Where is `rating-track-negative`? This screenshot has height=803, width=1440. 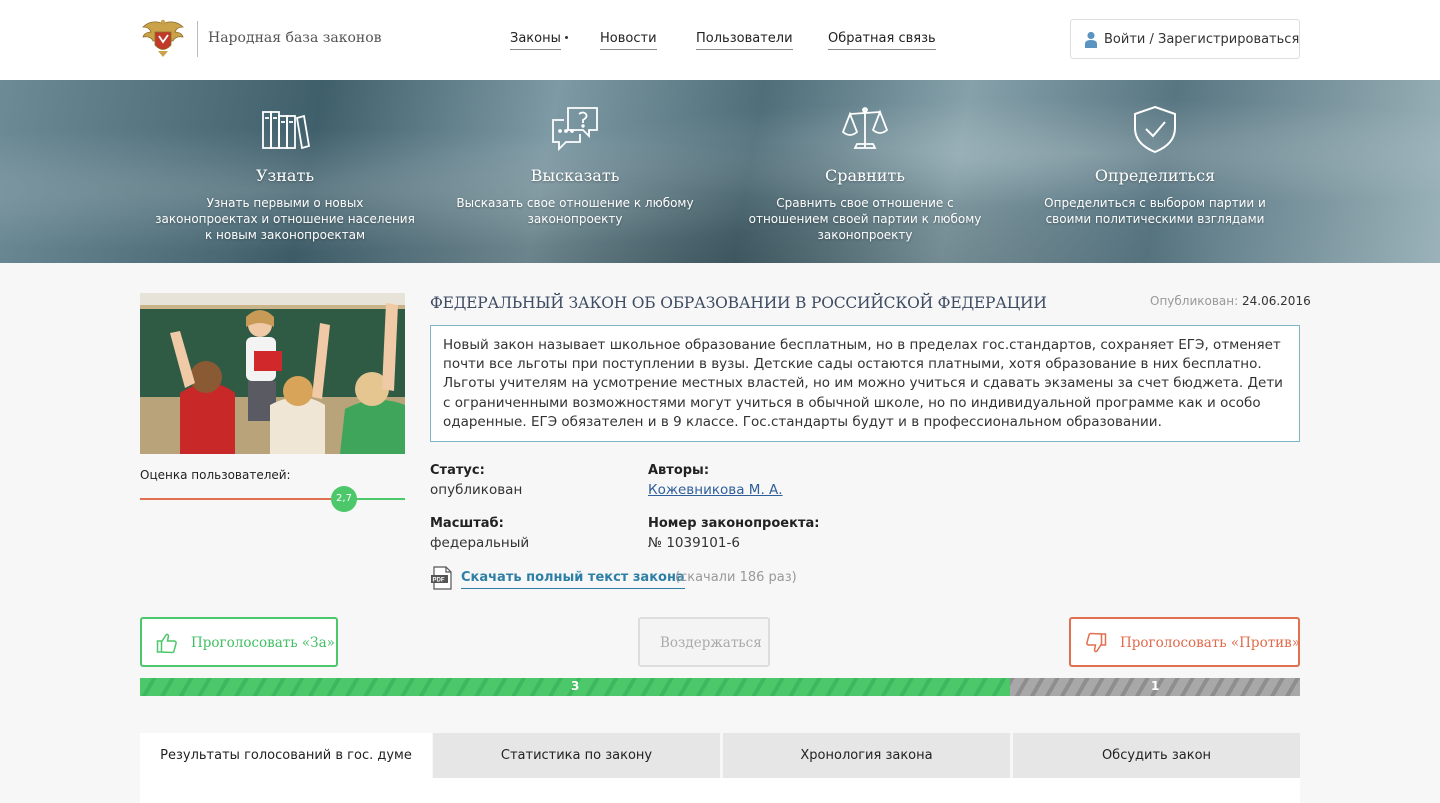 rating-track-negative is located at coordinates (242, 499).